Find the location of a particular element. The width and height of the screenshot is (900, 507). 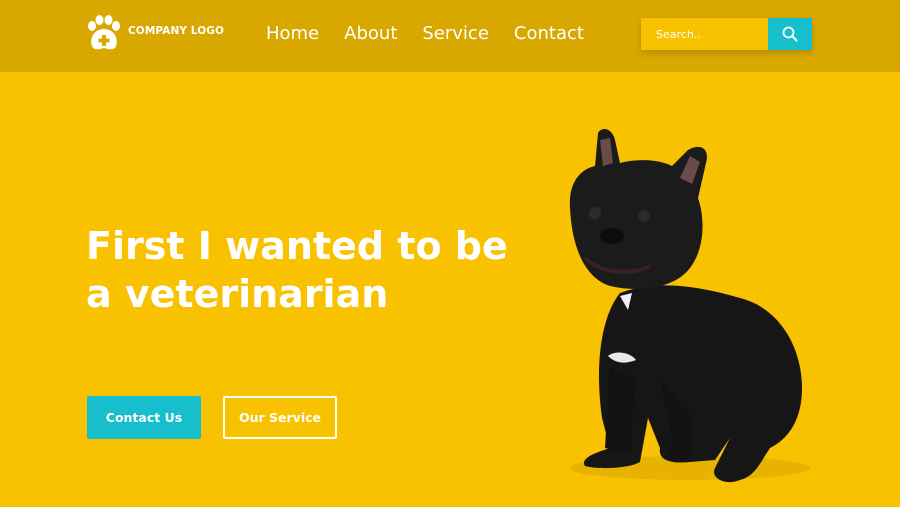

search-bar is located at coordinates (726, 34).